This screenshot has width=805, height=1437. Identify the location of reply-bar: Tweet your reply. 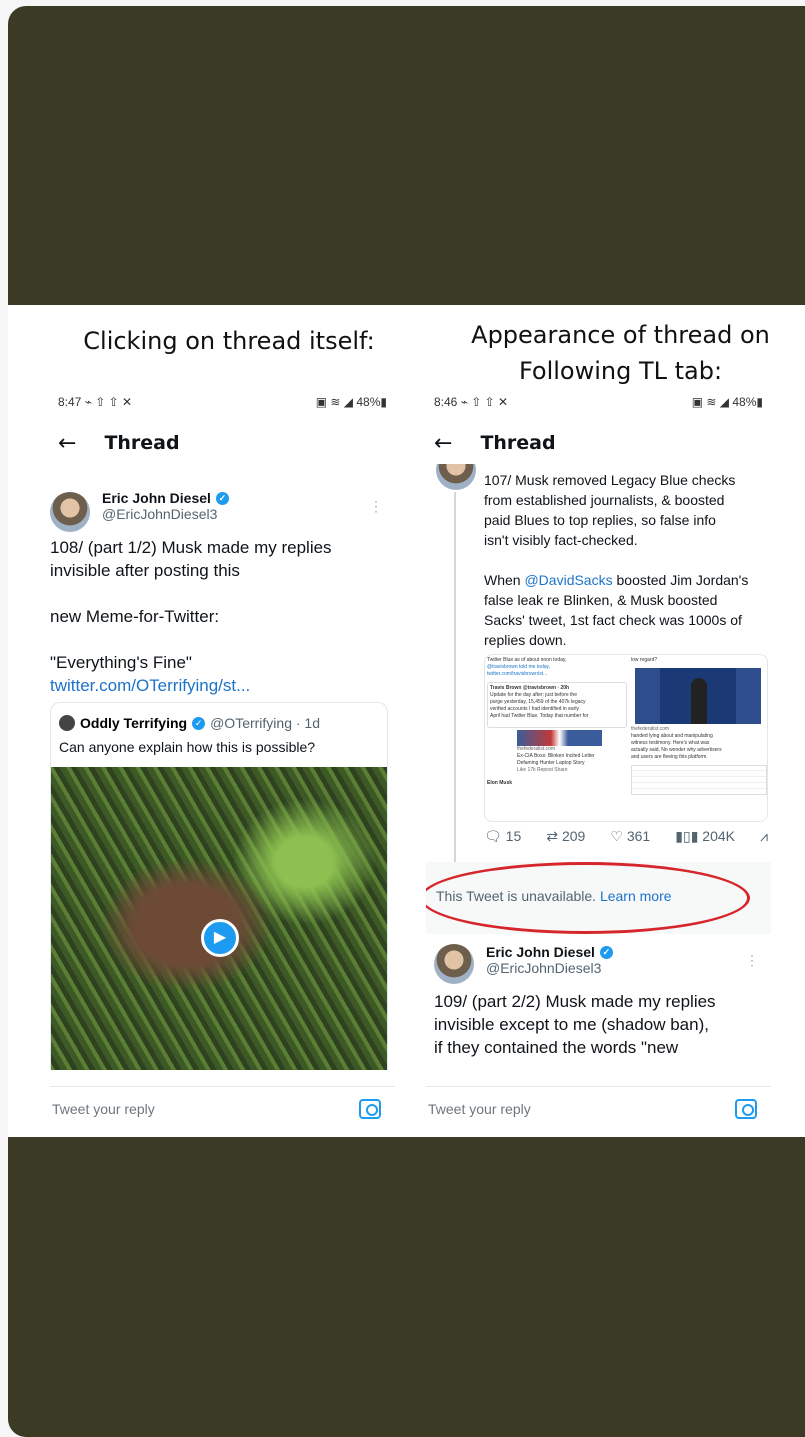
(222, 1108).